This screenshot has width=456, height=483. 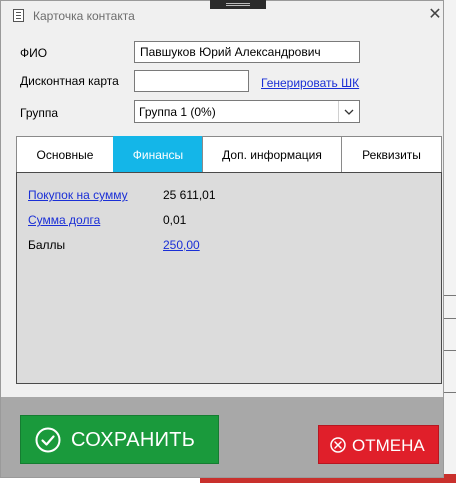 I want to click on check-circle-icon, so click(x=48, y=440).